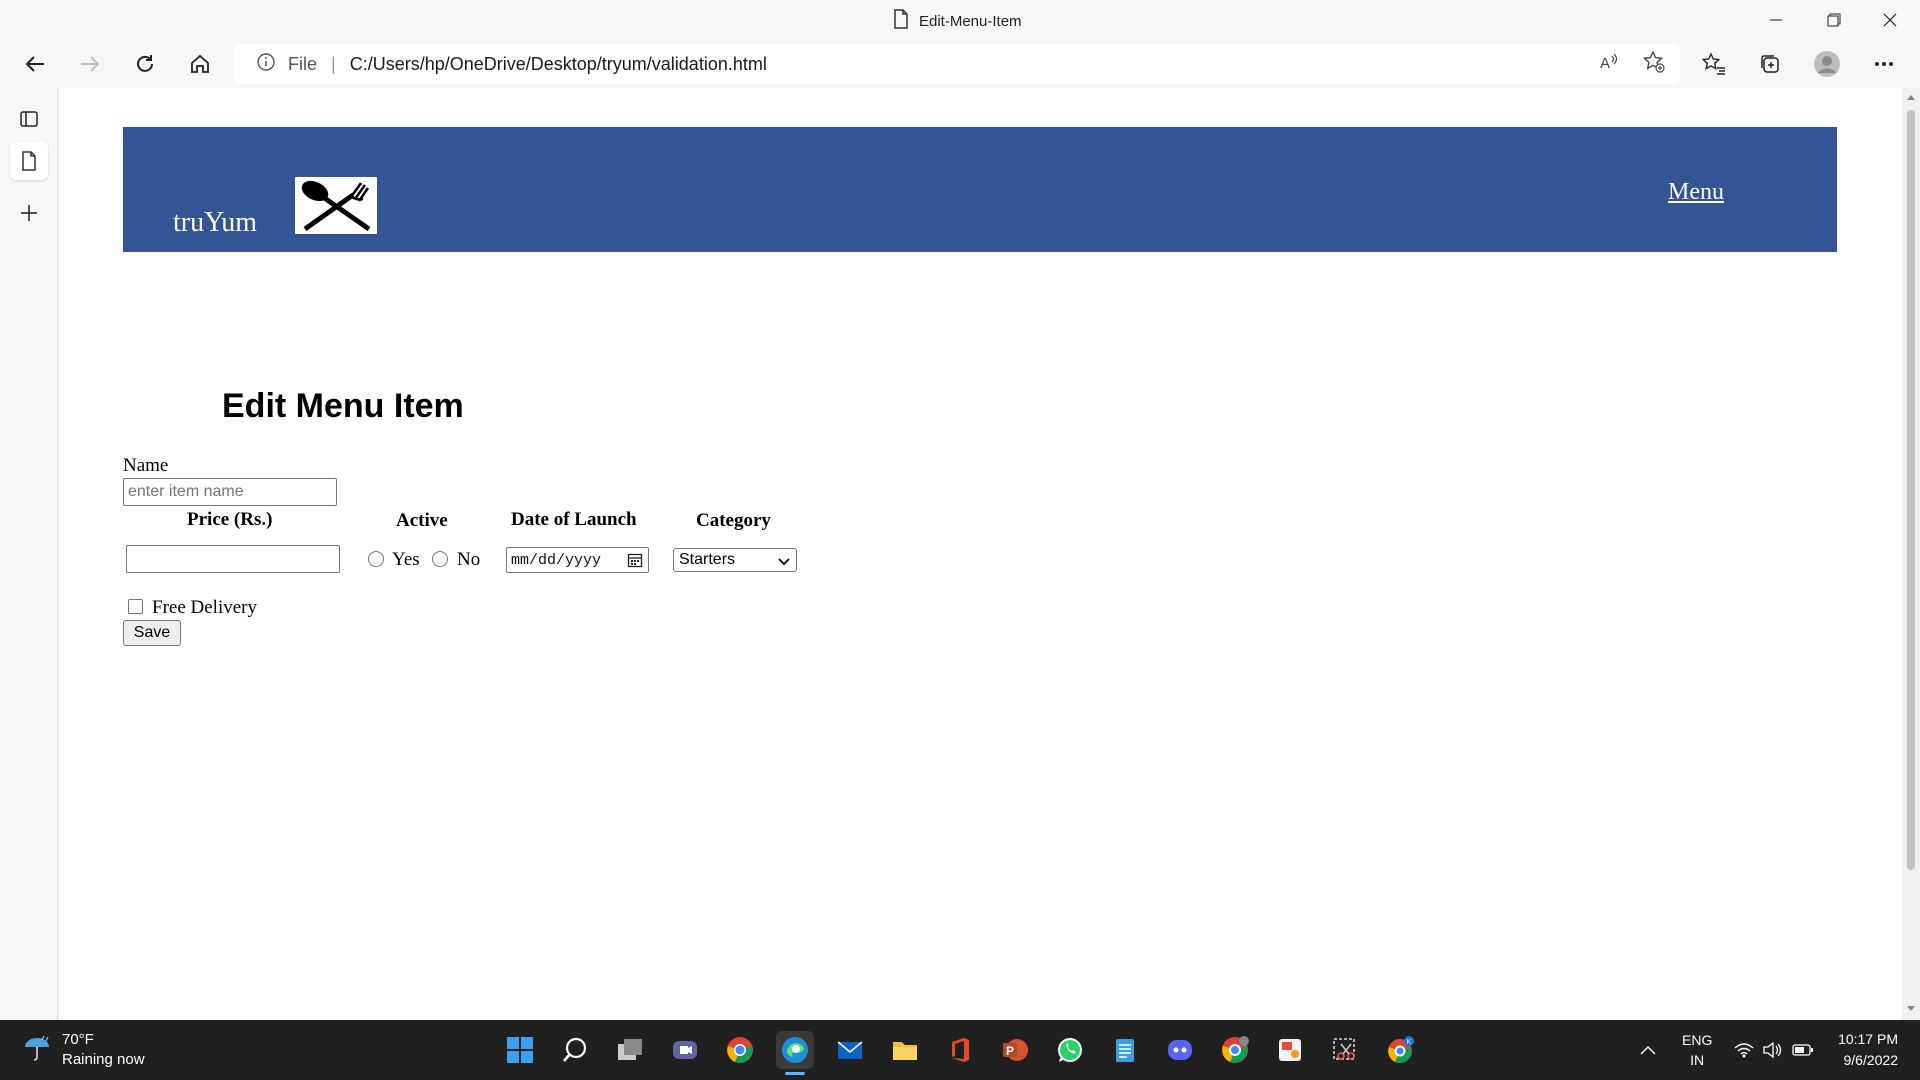 The width and height of the screenshot is (1920, 1080). What do you see at coordinates (78, 1039) in the screenshot?
I see `weather-temperature: 70°F` at bounding box center [78, 1039].